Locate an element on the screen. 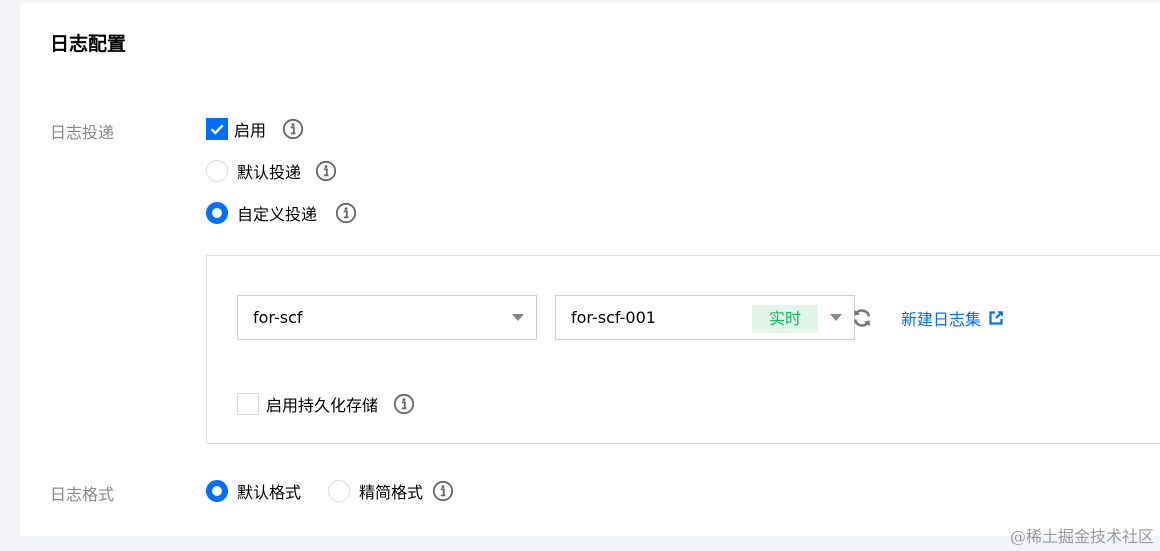 Image resolution: width=1160 pixels, height=551 pixels. topic-select: for-scf-001 实时 is located at coordinates (705, 317).